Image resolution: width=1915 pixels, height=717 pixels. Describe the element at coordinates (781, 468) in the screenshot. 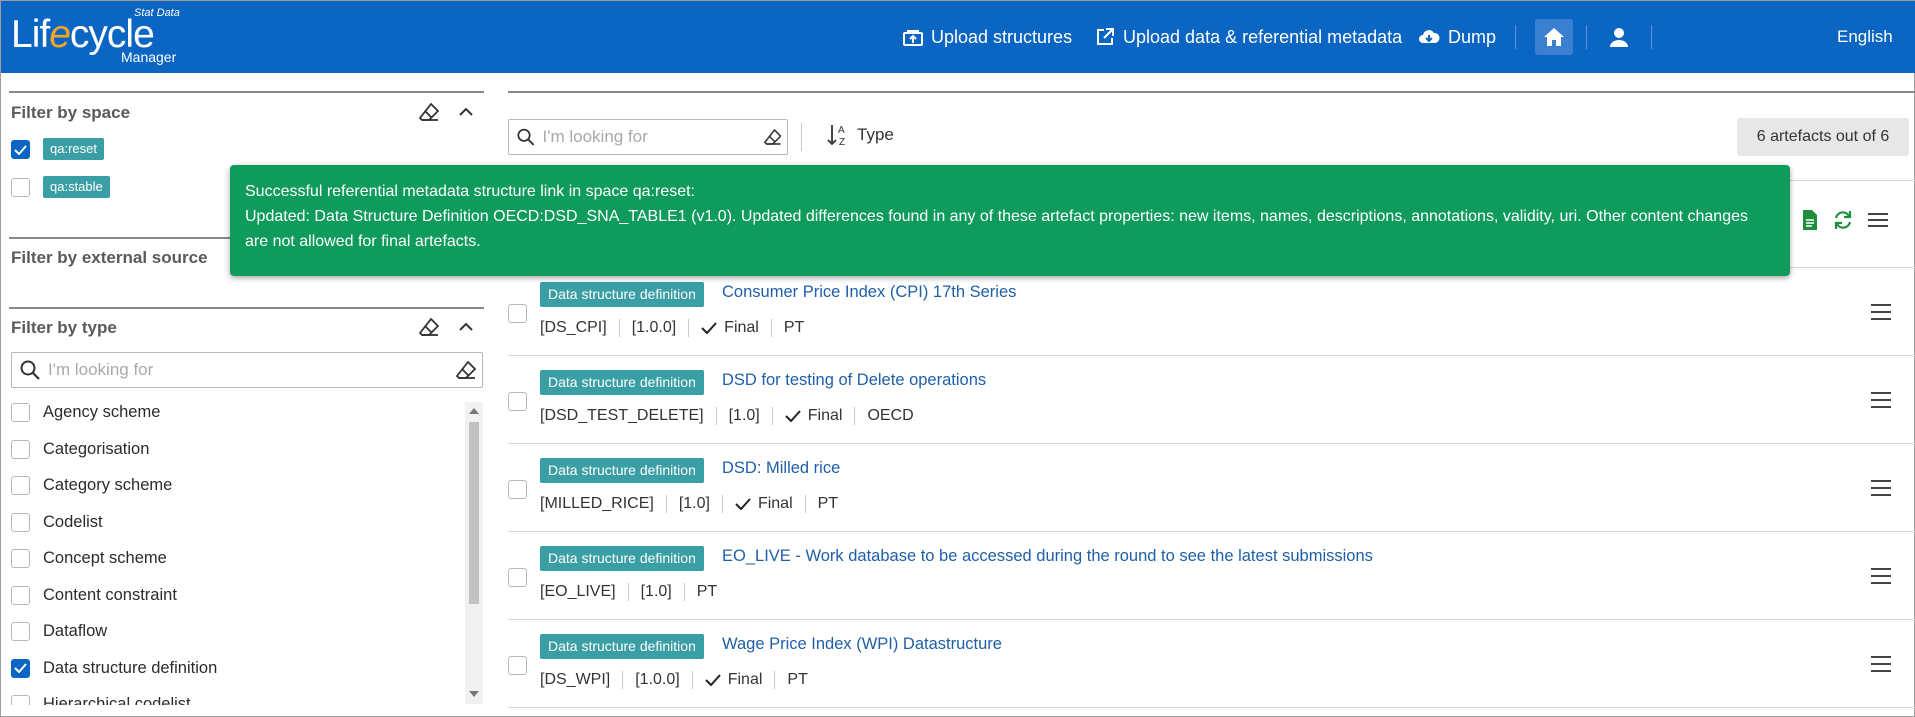

I see `artefact-title-link: DSD: Milled rice` at that location.